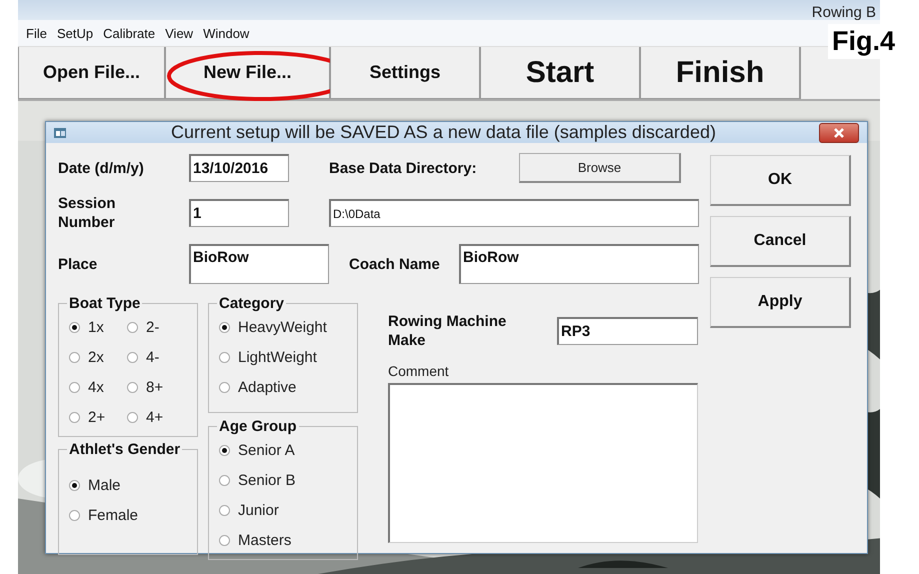 This screenshot has height=574, width=919. Describe the element at coordinates (239, 213) in the screenshot. I see `session-field: 1` at that location.